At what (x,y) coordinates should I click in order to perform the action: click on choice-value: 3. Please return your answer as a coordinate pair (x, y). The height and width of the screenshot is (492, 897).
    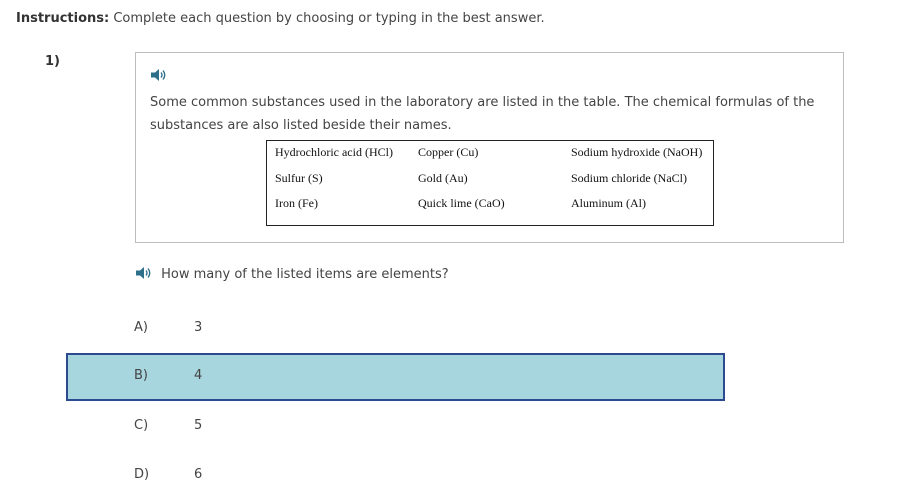
    Looking at the image, I should click on (198, 327).